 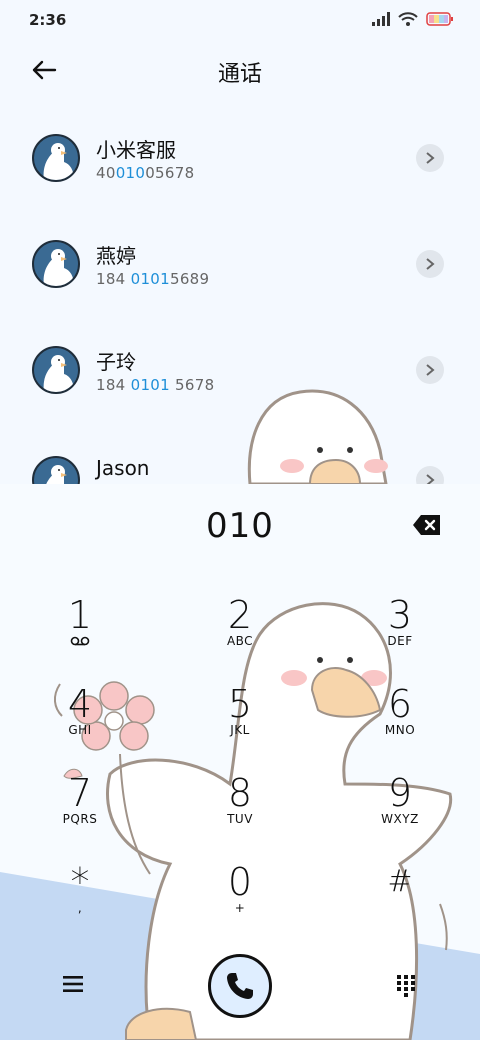 I want to click on contact-name: 燕婷, so click(x=116, y=256).